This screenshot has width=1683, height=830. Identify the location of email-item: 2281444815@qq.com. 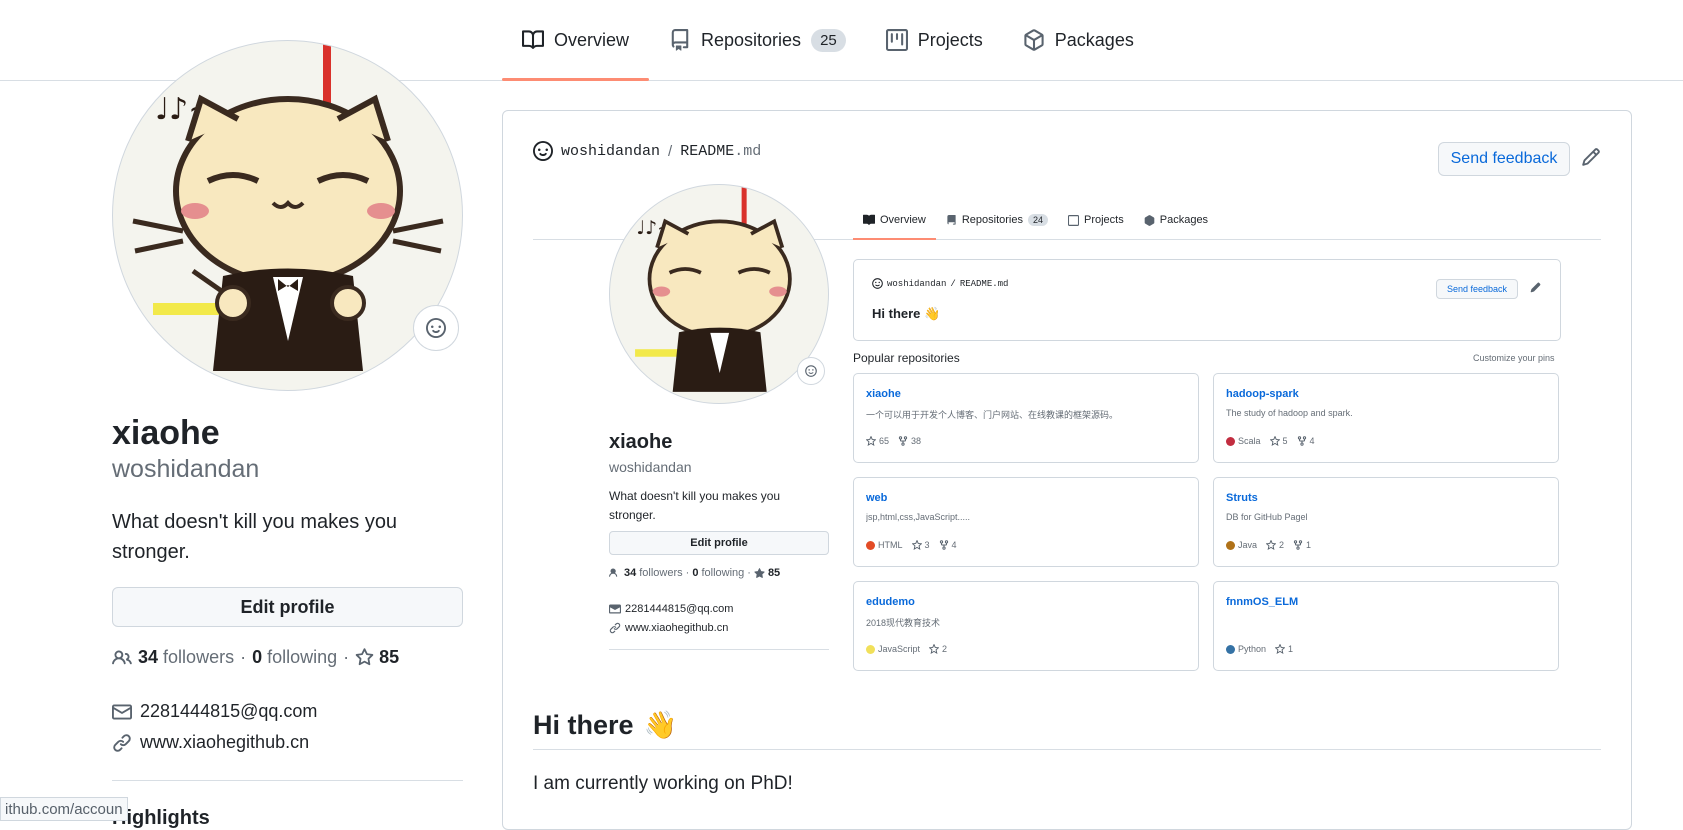
(287, 711).